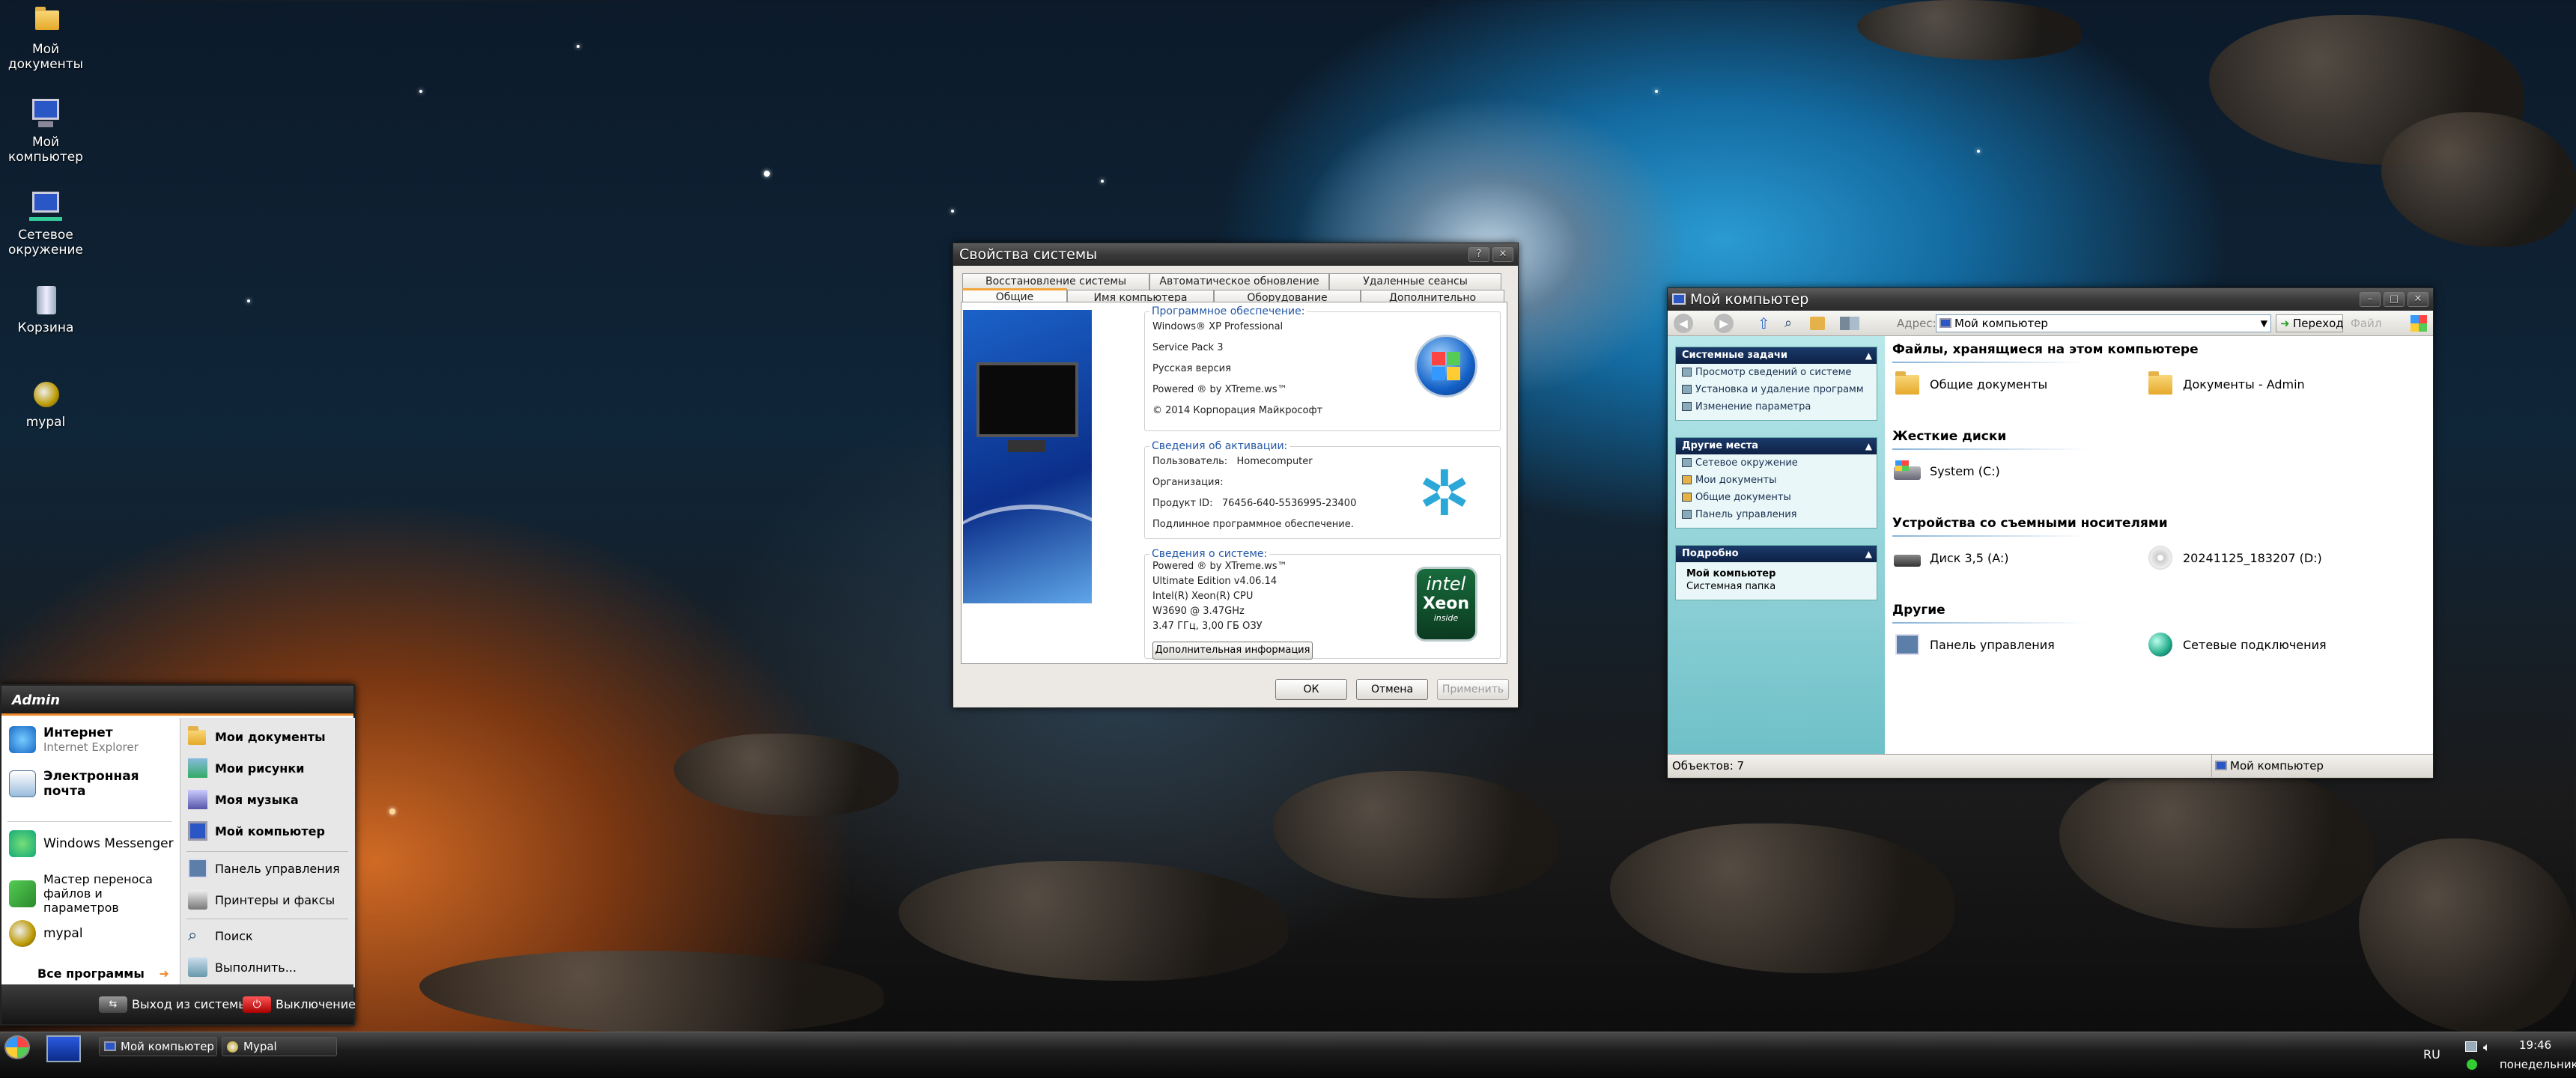 This screenshot has height=1078, width=2576. What do you see at coordinates (1973, 645) in the screenshot?
I see `item-control-panel: Панель управления` at bounding box center [1973, 645].